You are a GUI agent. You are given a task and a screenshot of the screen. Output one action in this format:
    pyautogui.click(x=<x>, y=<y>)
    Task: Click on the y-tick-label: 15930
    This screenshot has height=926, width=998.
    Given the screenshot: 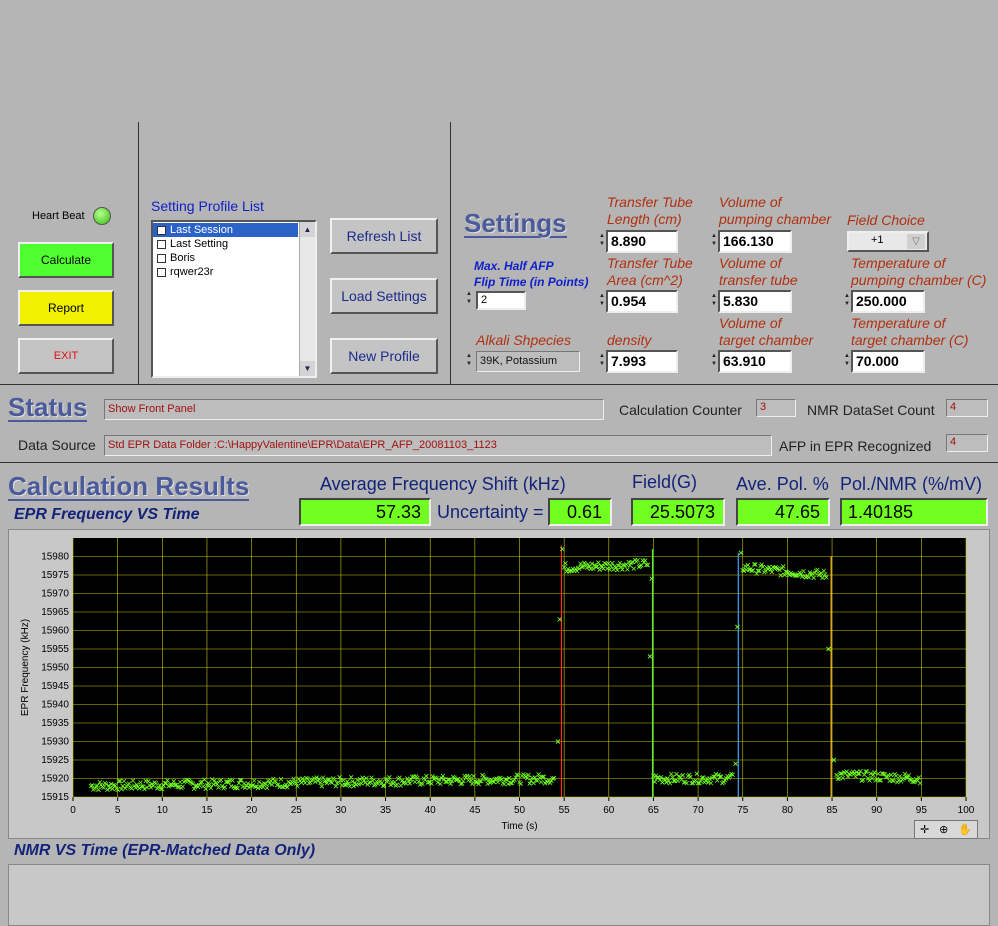 What is the action you would take?
    pyautogui.click(x=55, y=742)
    